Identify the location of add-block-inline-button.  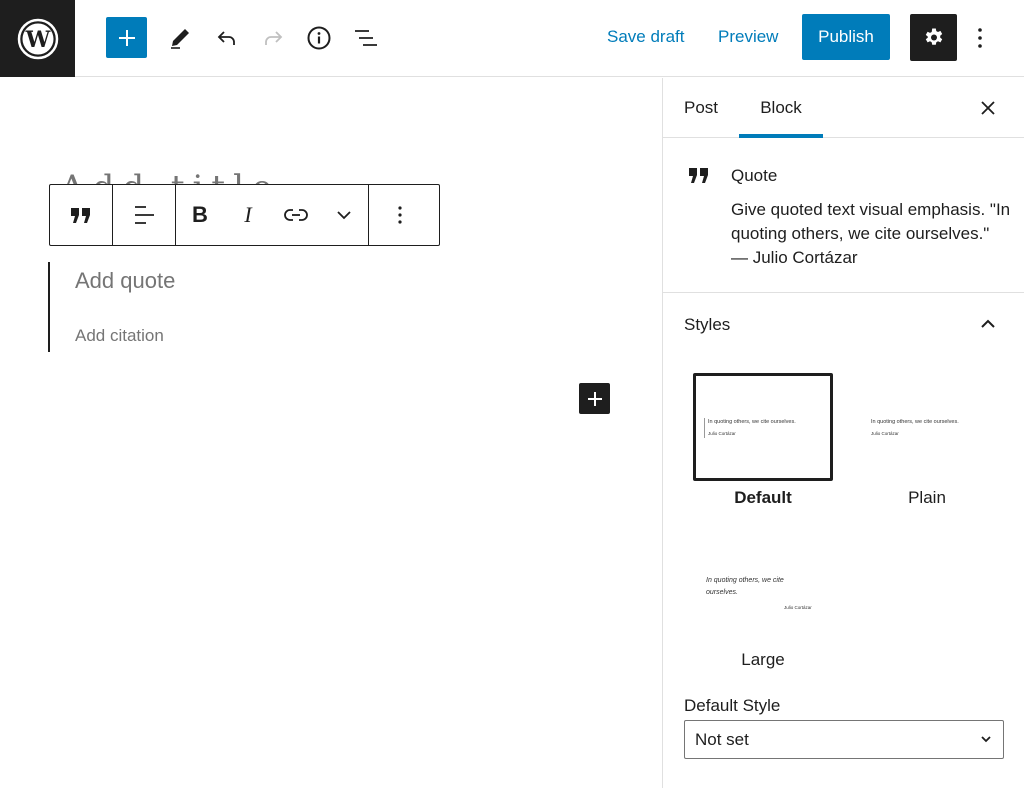
(594, 398).